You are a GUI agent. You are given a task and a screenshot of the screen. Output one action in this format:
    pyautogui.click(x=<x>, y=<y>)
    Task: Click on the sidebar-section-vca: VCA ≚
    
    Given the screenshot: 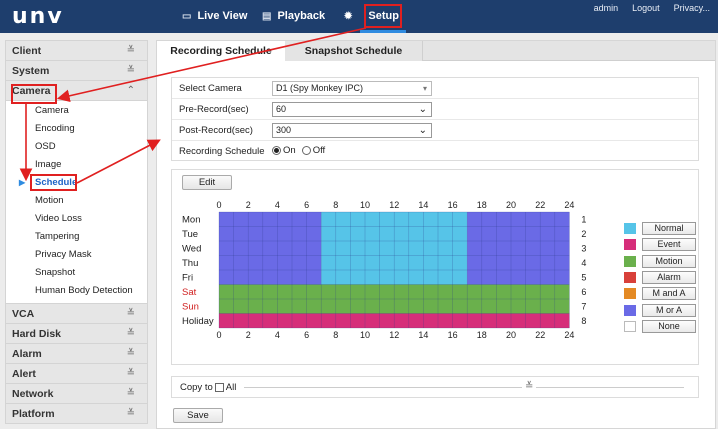 What is the action you would take?
    pyautogui.click(x=76, y=313)
    